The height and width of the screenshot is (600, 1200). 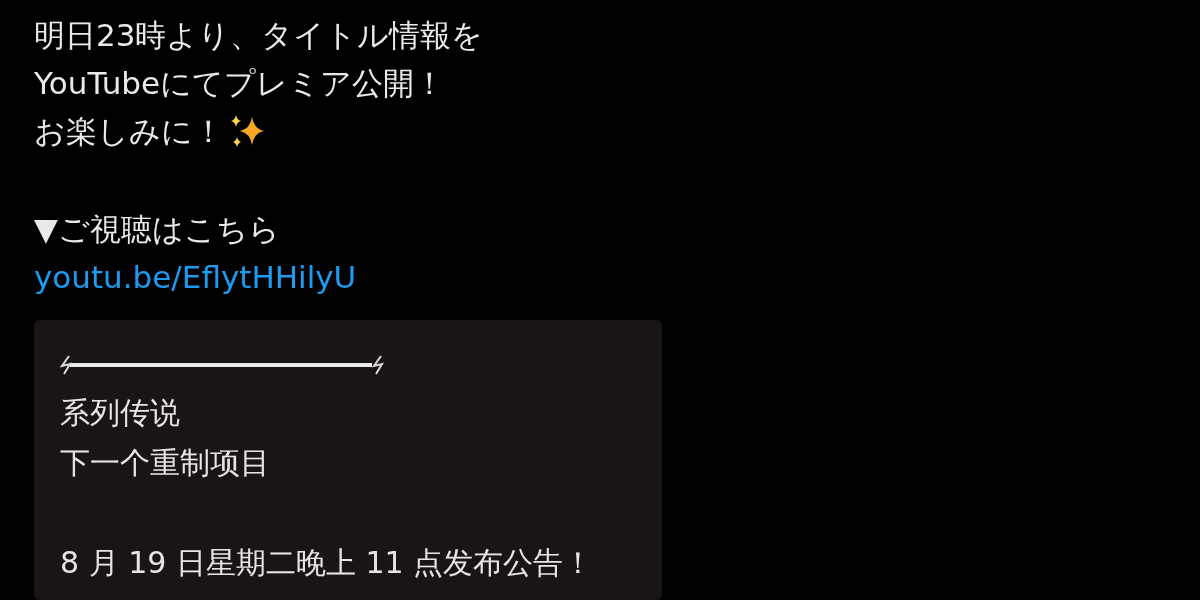 I want to click on post-text: ▼ご視聴はこちら, so click(x=157, y=229).